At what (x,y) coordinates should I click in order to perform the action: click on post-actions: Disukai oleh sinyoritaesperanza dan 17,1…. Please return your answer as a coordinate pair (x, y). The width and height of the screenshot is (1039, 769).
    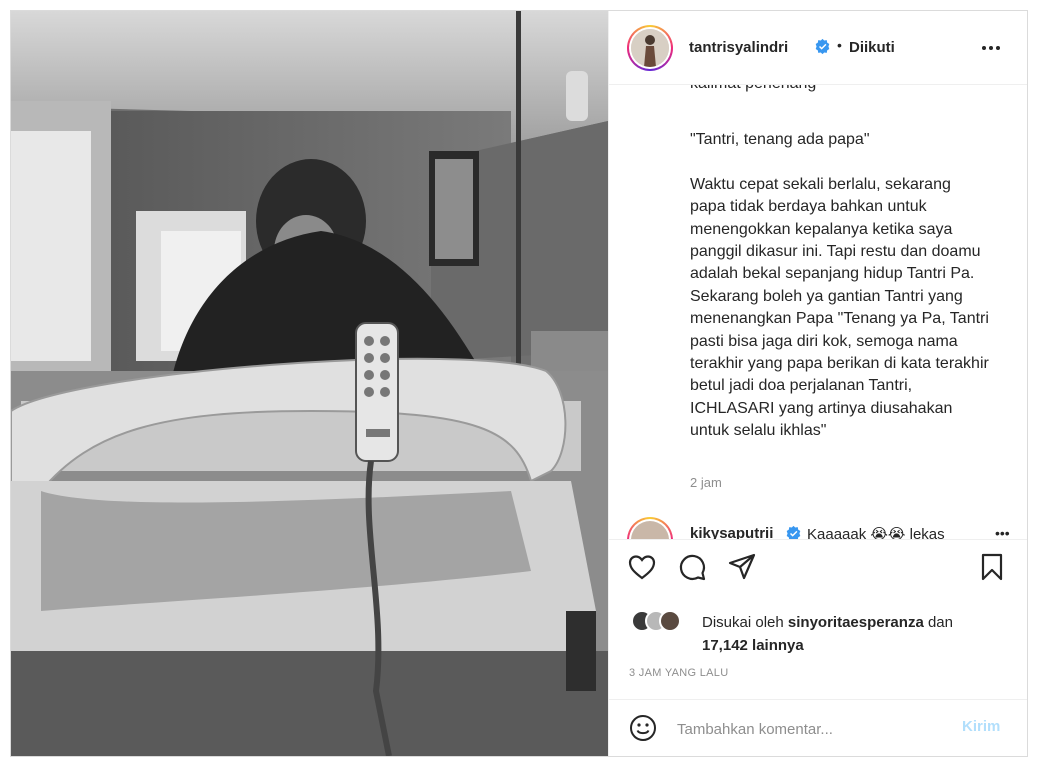
    Looking at the image, I should click on (818, 619).